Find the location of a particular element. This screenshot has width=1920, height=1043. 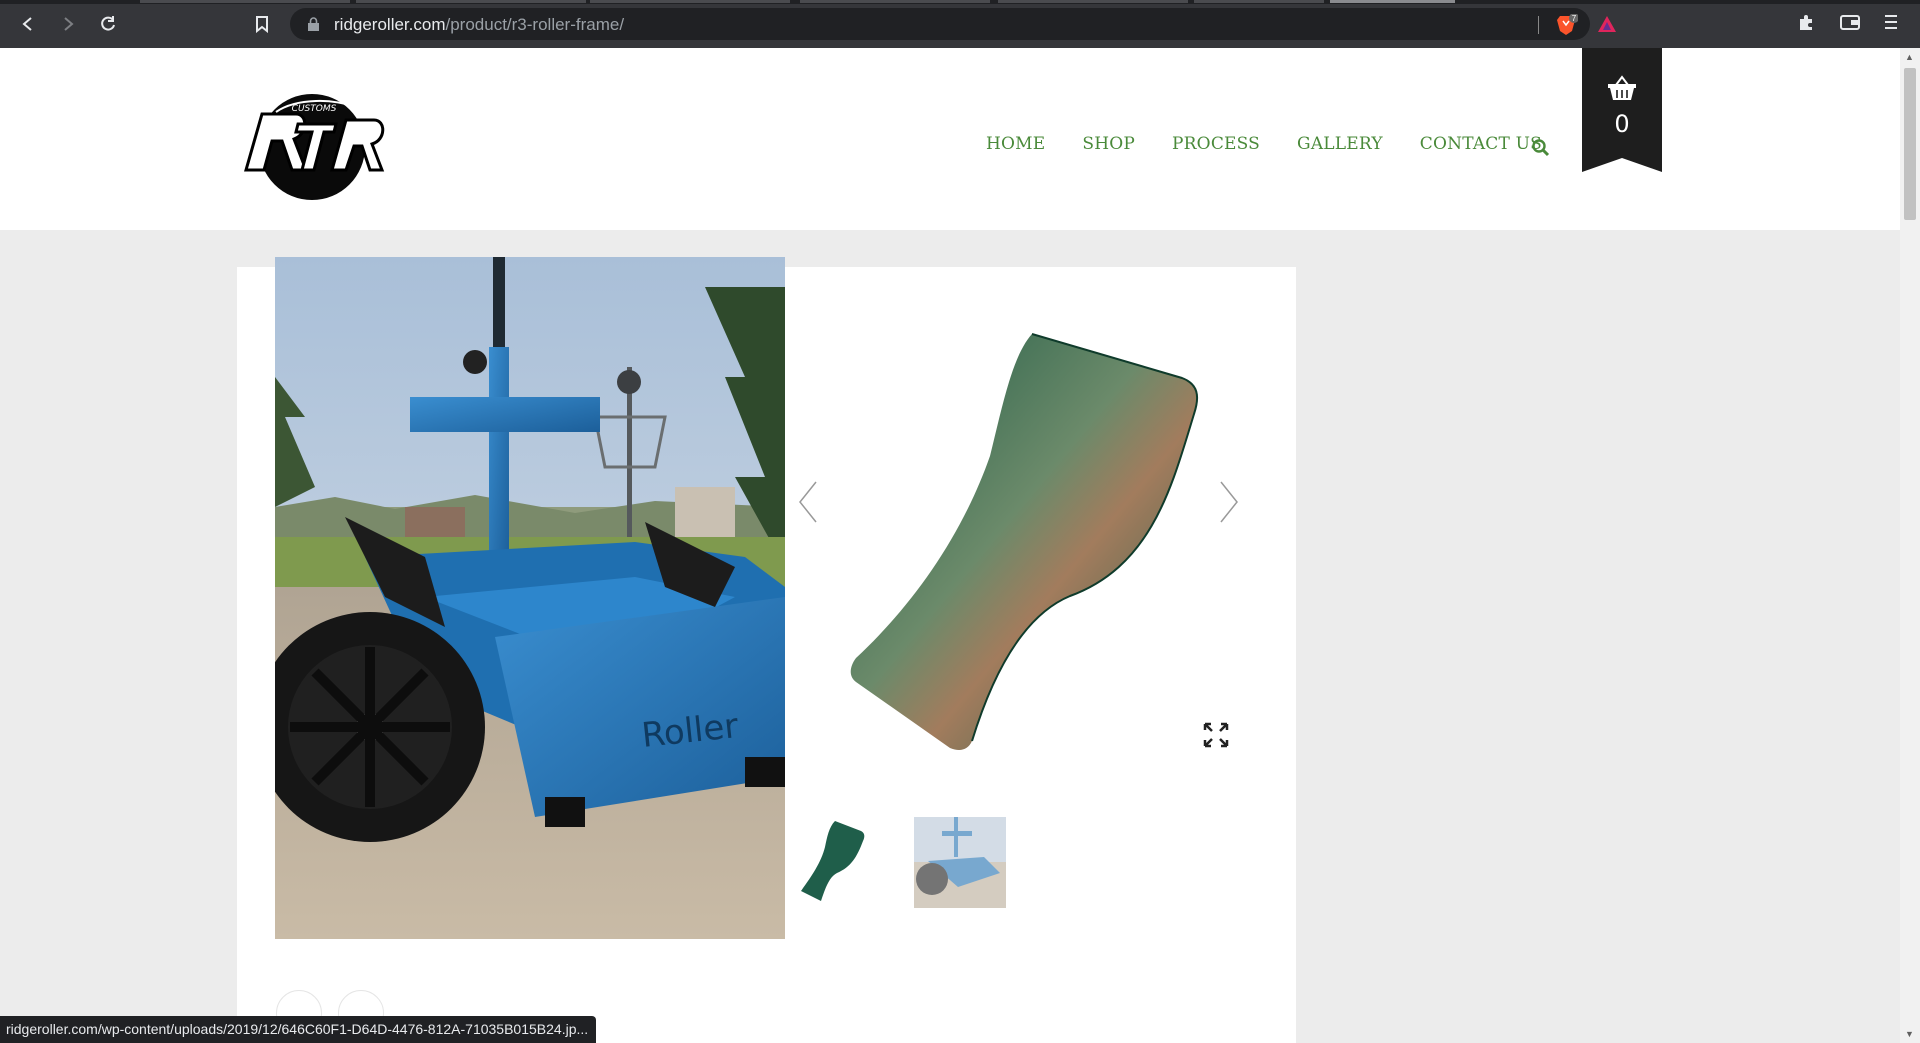

thumbnail-cart-image is located at coordinates (960, 862).